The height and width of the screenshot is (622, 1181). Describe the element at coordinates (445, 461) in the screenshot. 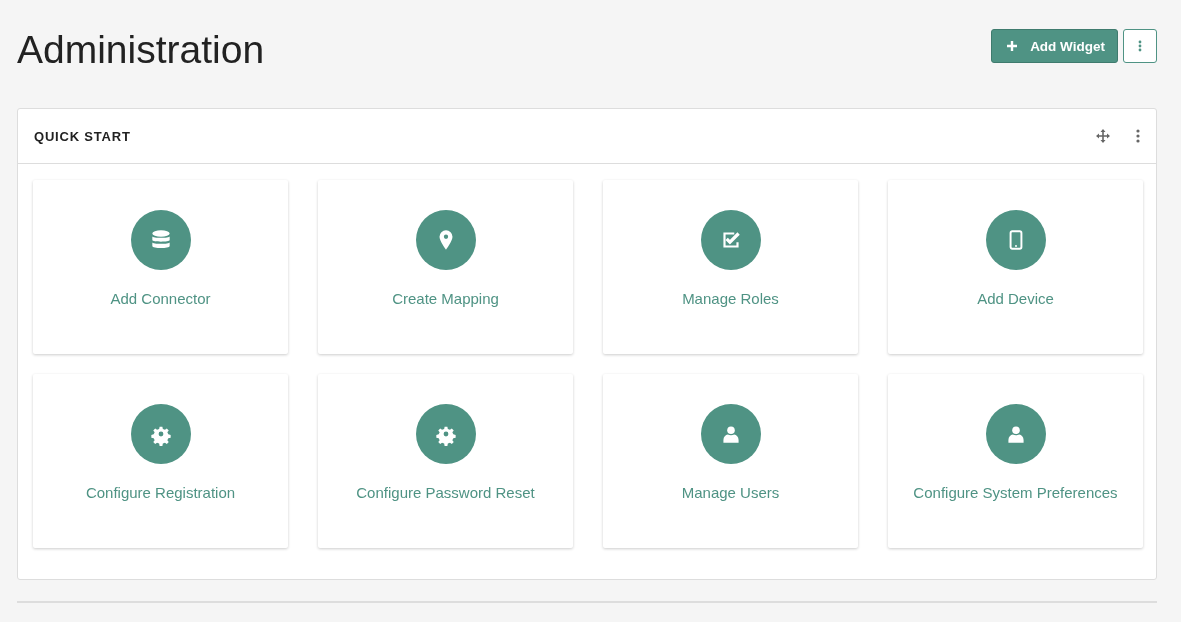

I see `quick-start-card: Configure Password Reset` at that location.